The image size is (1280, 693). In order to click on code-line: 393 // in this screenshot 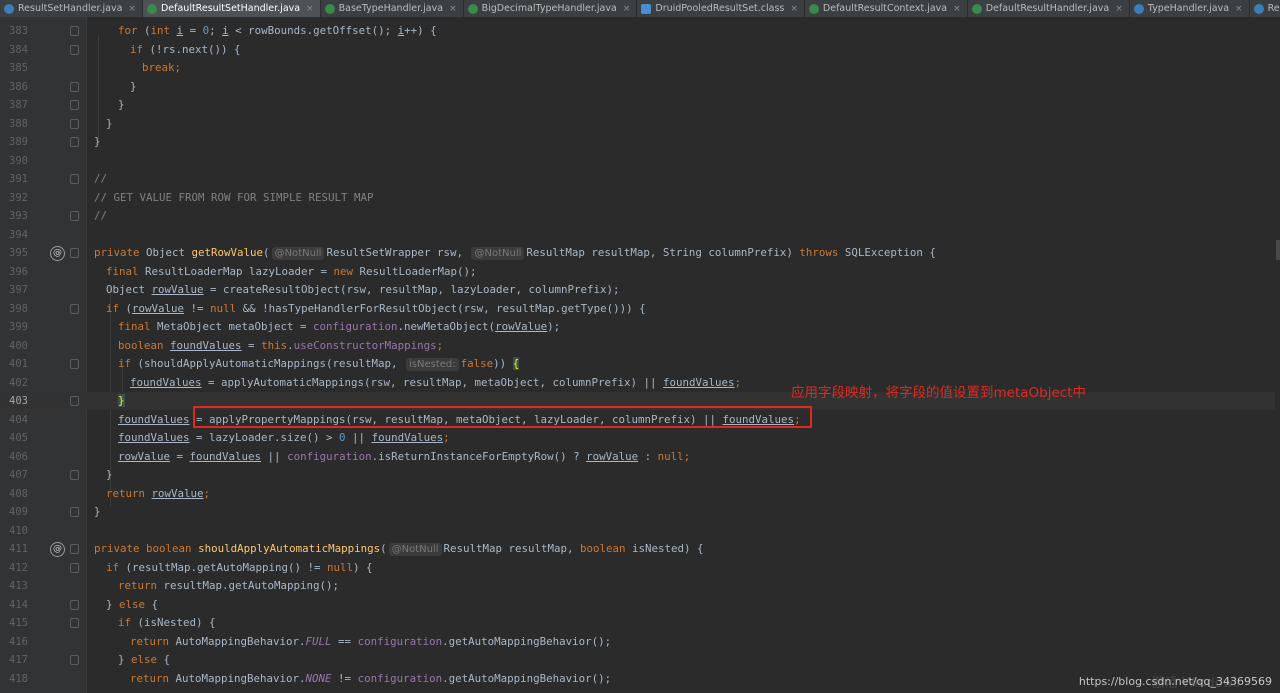, I will do `click(637, 216)`.